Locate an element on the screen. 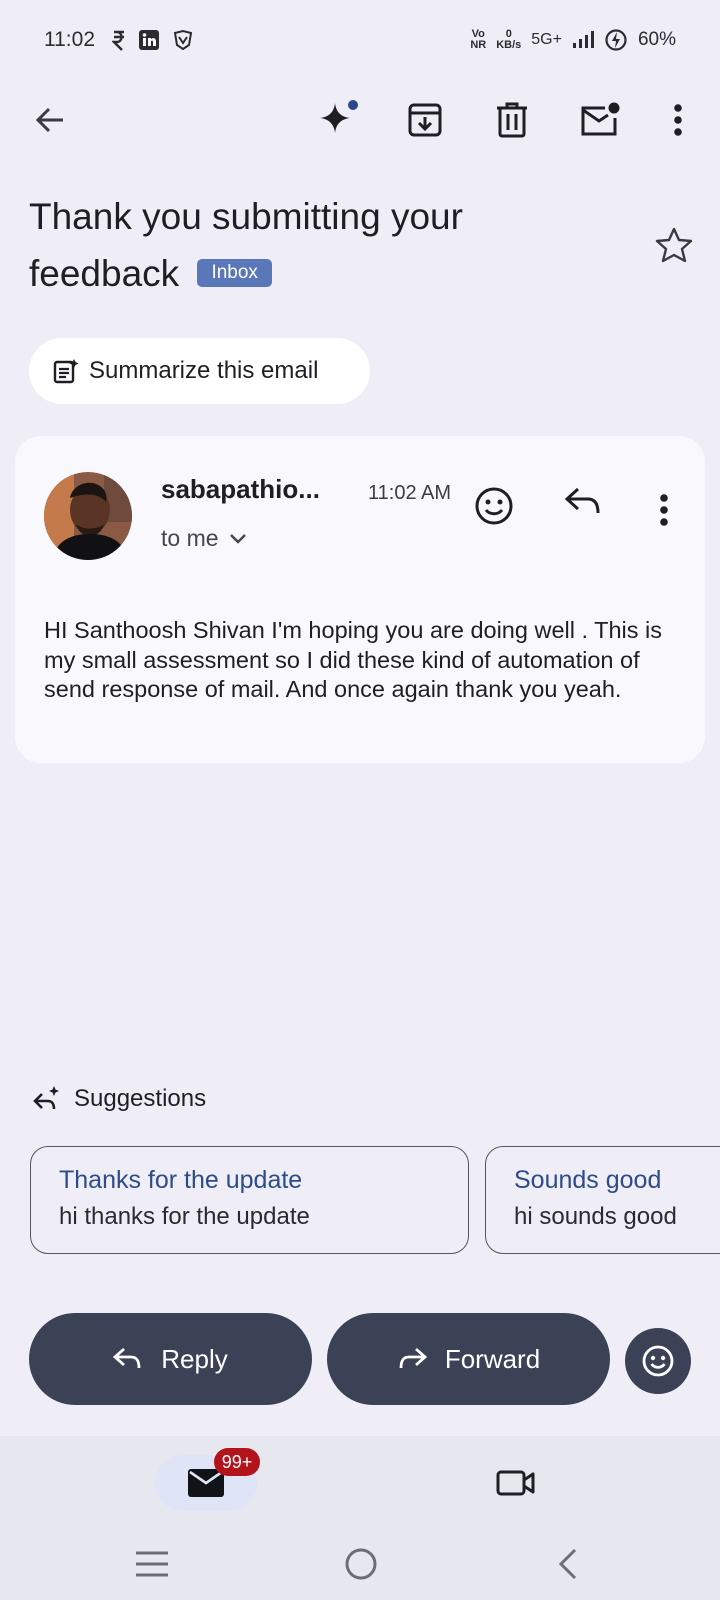  suggestion-title: Thanks for the update is located at coordinates (181, 1180).